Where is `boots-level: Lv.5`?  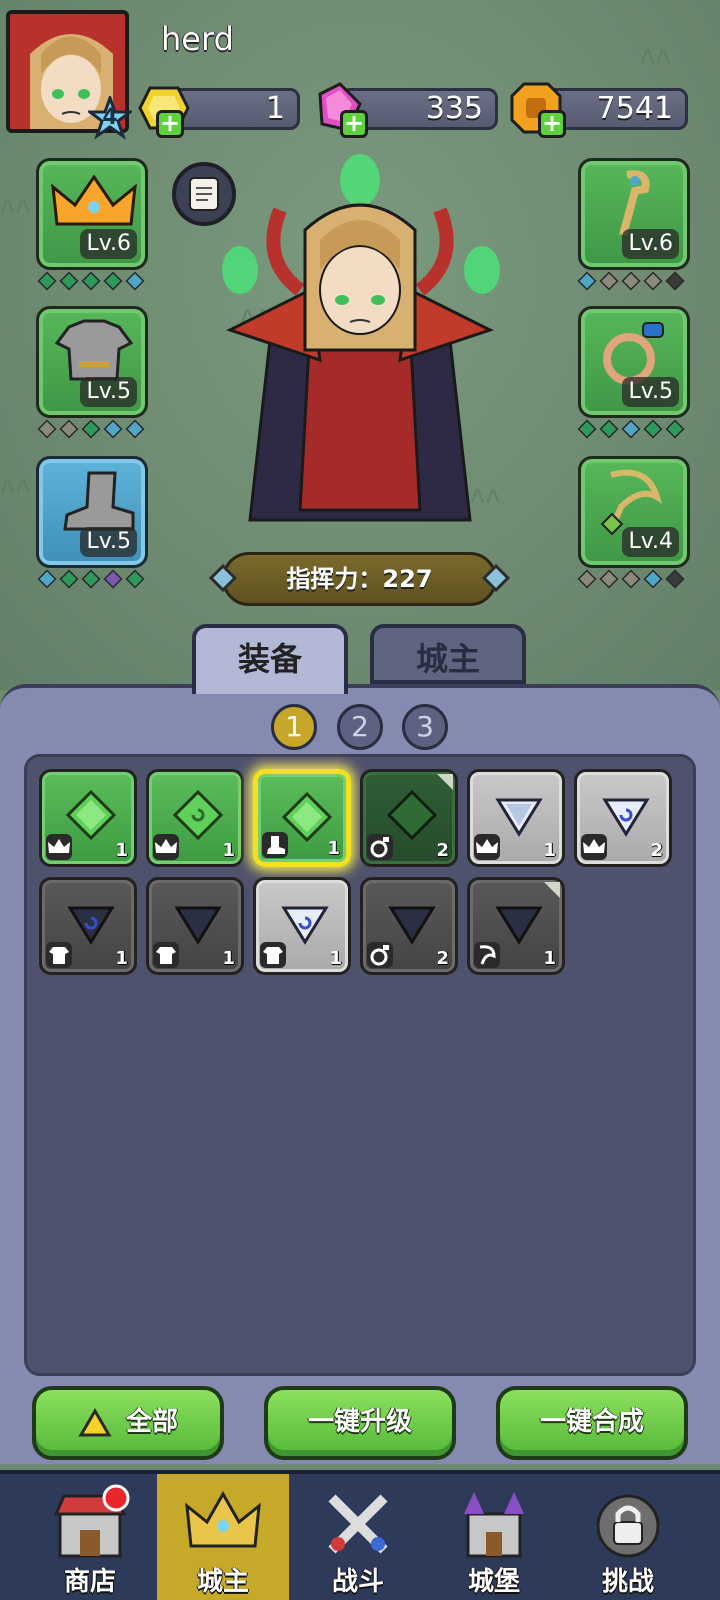 boots-level: Lv.5 is located at coordinates (108, 542).